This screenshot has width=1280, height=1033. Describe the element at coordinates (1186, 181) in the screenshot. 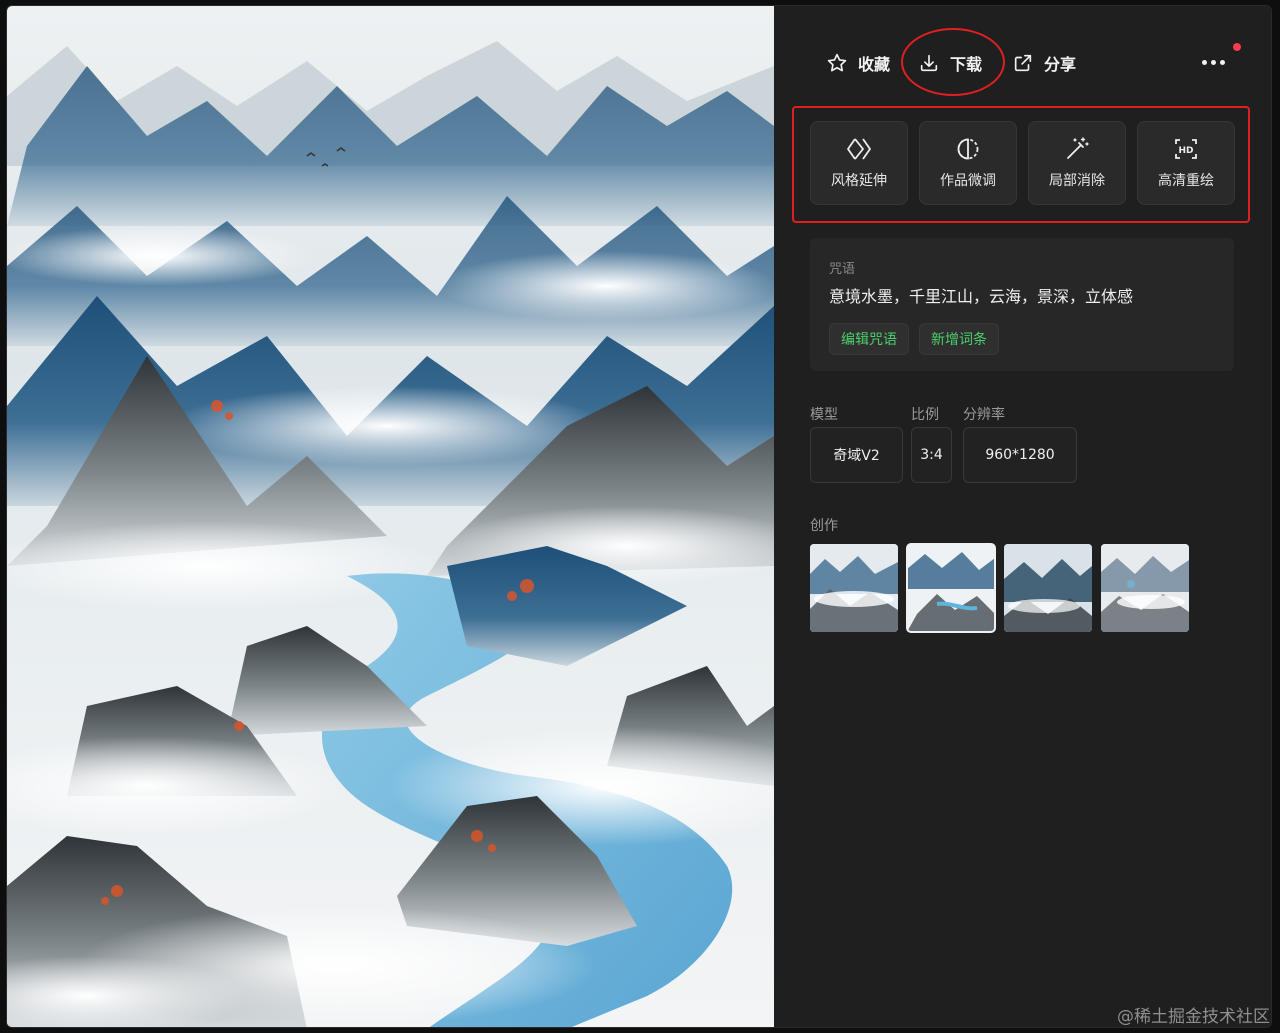

I see `tool-label: 高清重绘` at that location.